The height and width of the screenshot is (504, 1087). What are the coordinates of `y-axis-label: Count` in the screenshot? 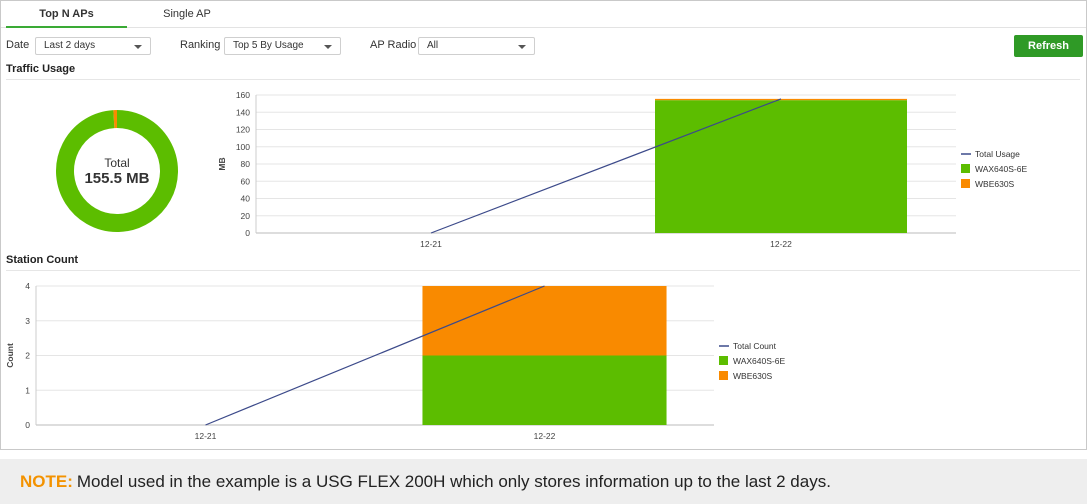 It's located at (10, 355).